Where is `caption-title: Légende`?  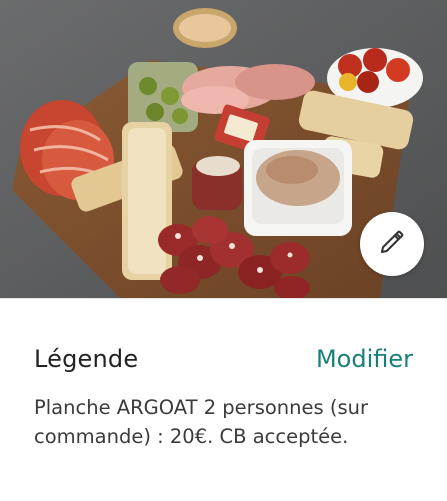 caption-title: Légende is located at coordinates (86, 359).